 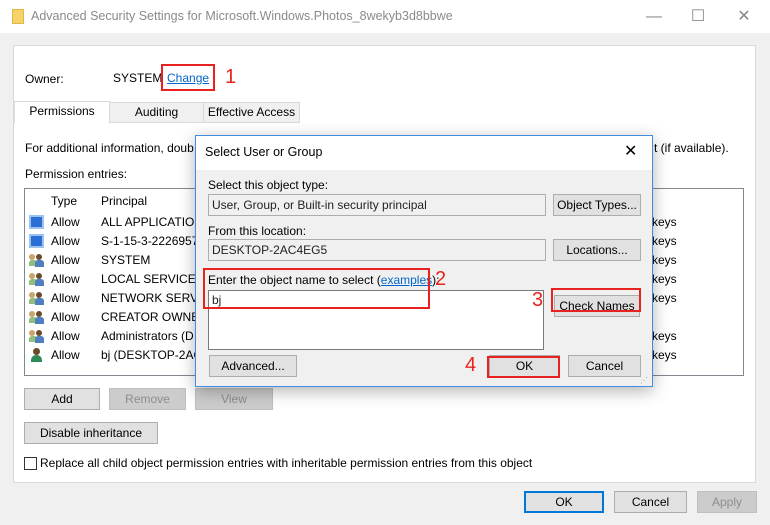 What do you see at coordinates (154, 317) in the screenshot?
I see `entry-principal: CREATOR OWNER` at bounding box center [154, 317].